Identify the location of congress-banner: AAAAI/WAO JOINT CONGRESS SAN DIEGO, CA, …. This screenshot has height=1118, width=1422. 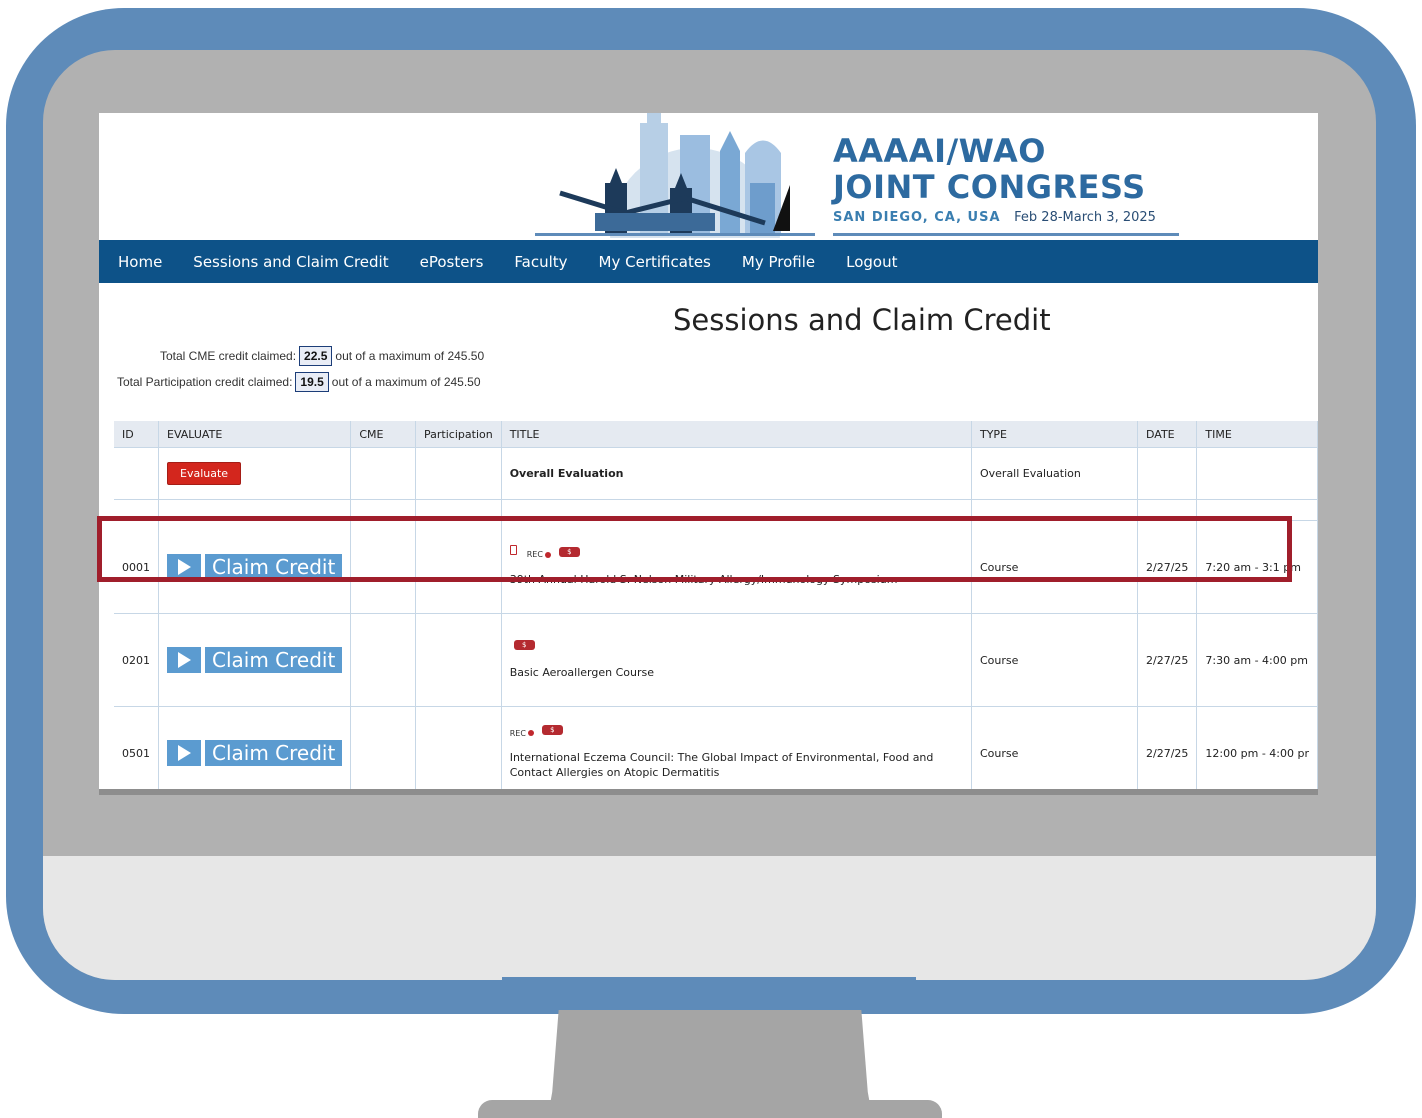
(708, 177).